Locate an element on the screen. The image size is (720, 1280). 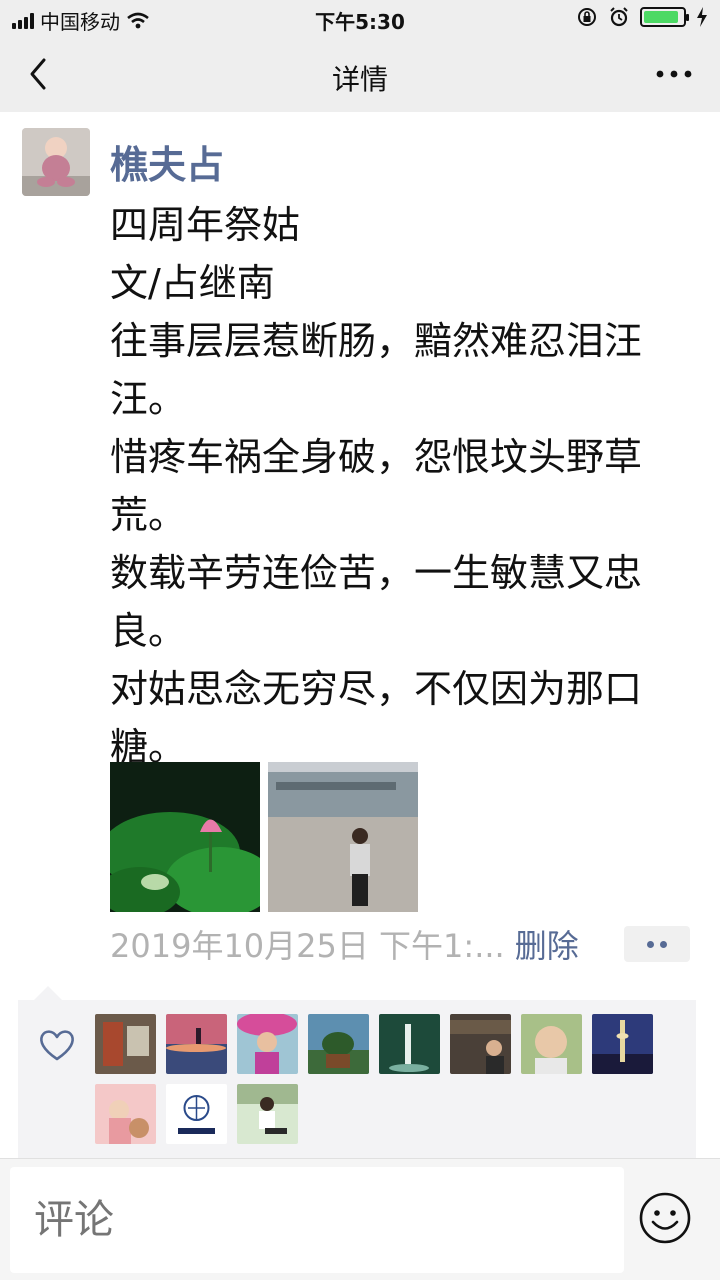
heart-icon is located at coordinates (57, 1045).